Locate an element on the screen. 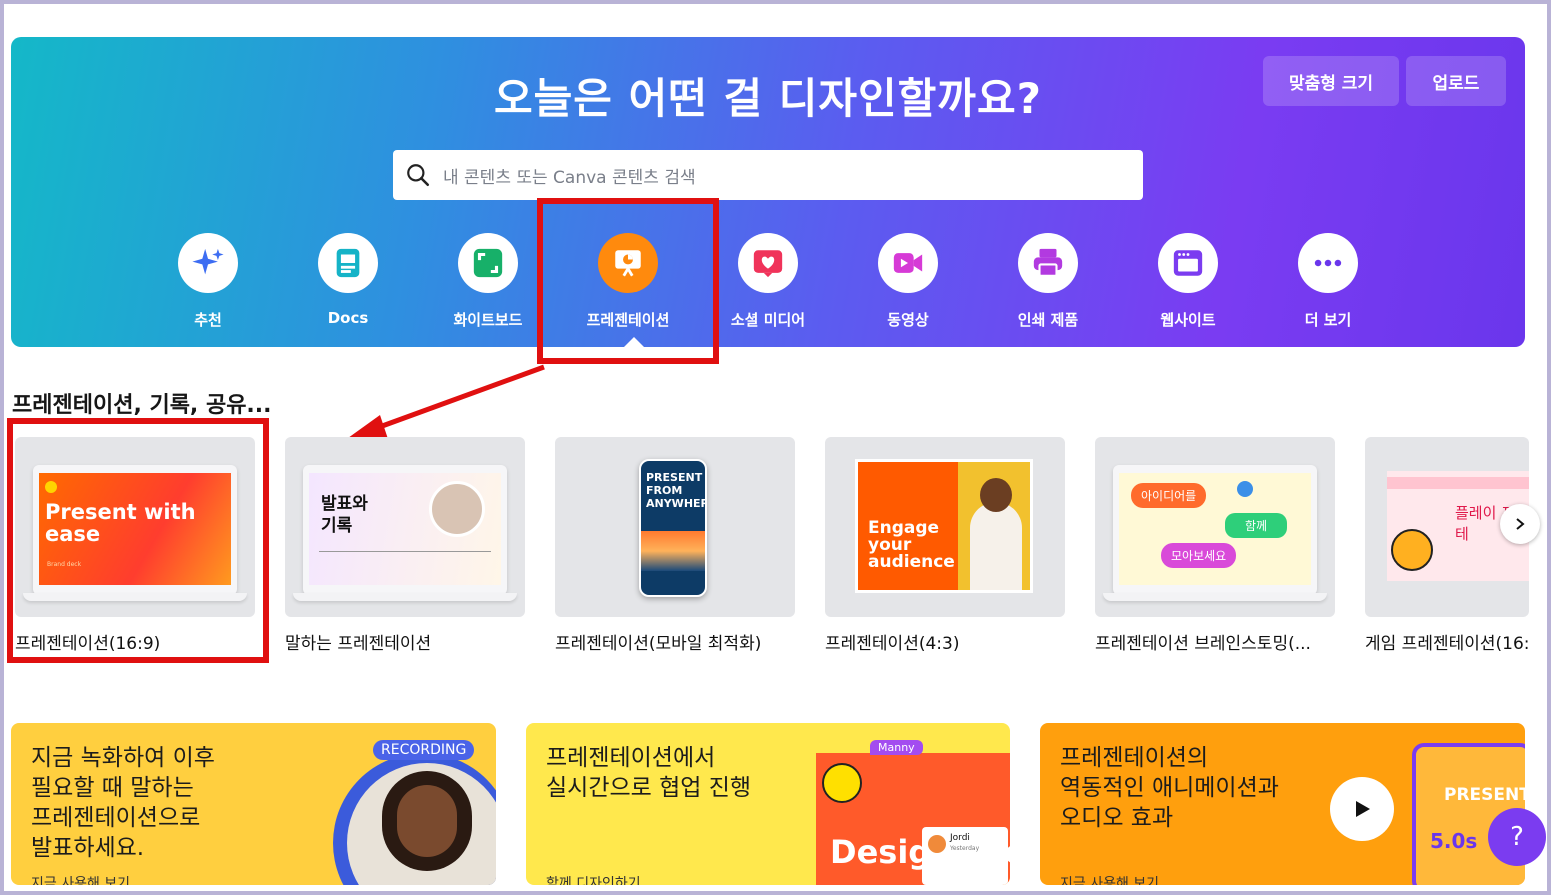 This screenshot has height=895, width=1551. category-label: 화이트보드 is located at coordinates (488, 320).